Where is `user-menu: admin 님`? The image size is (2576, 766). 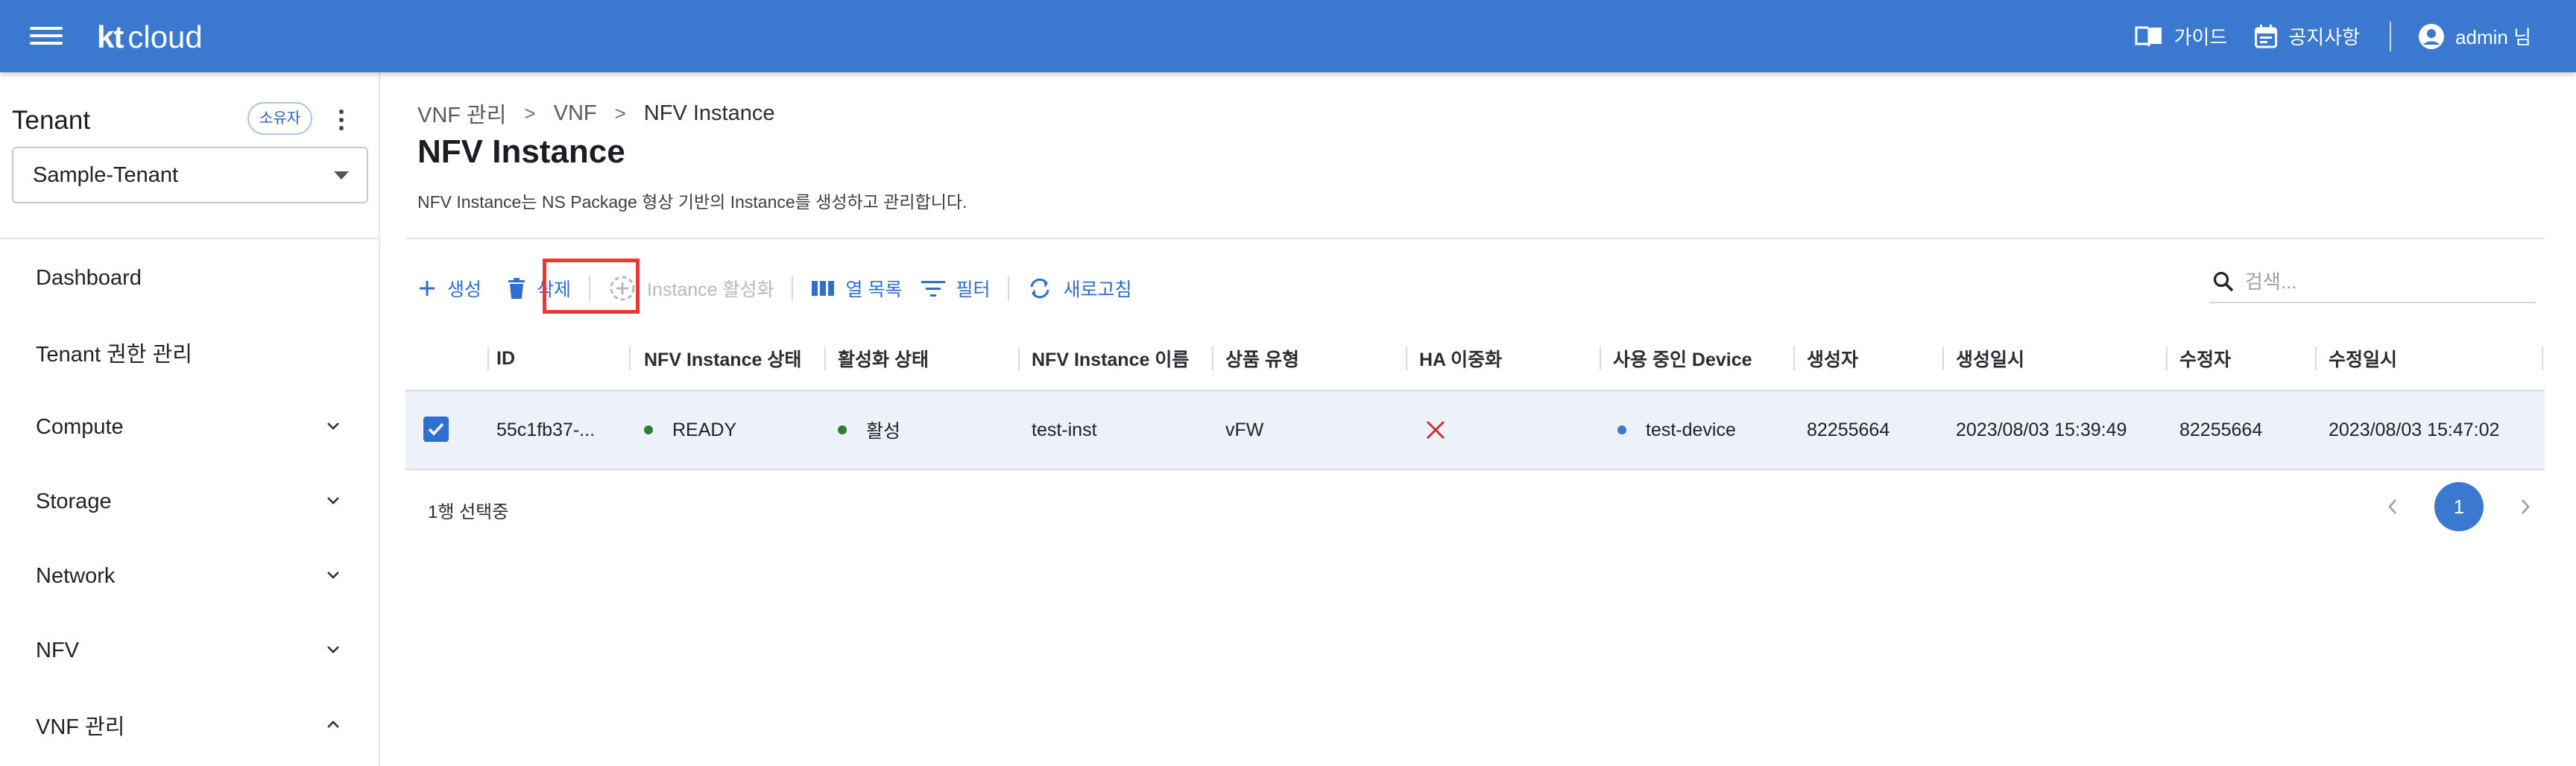
user-menu: admin 님 is located at coordinates (2474, 36).